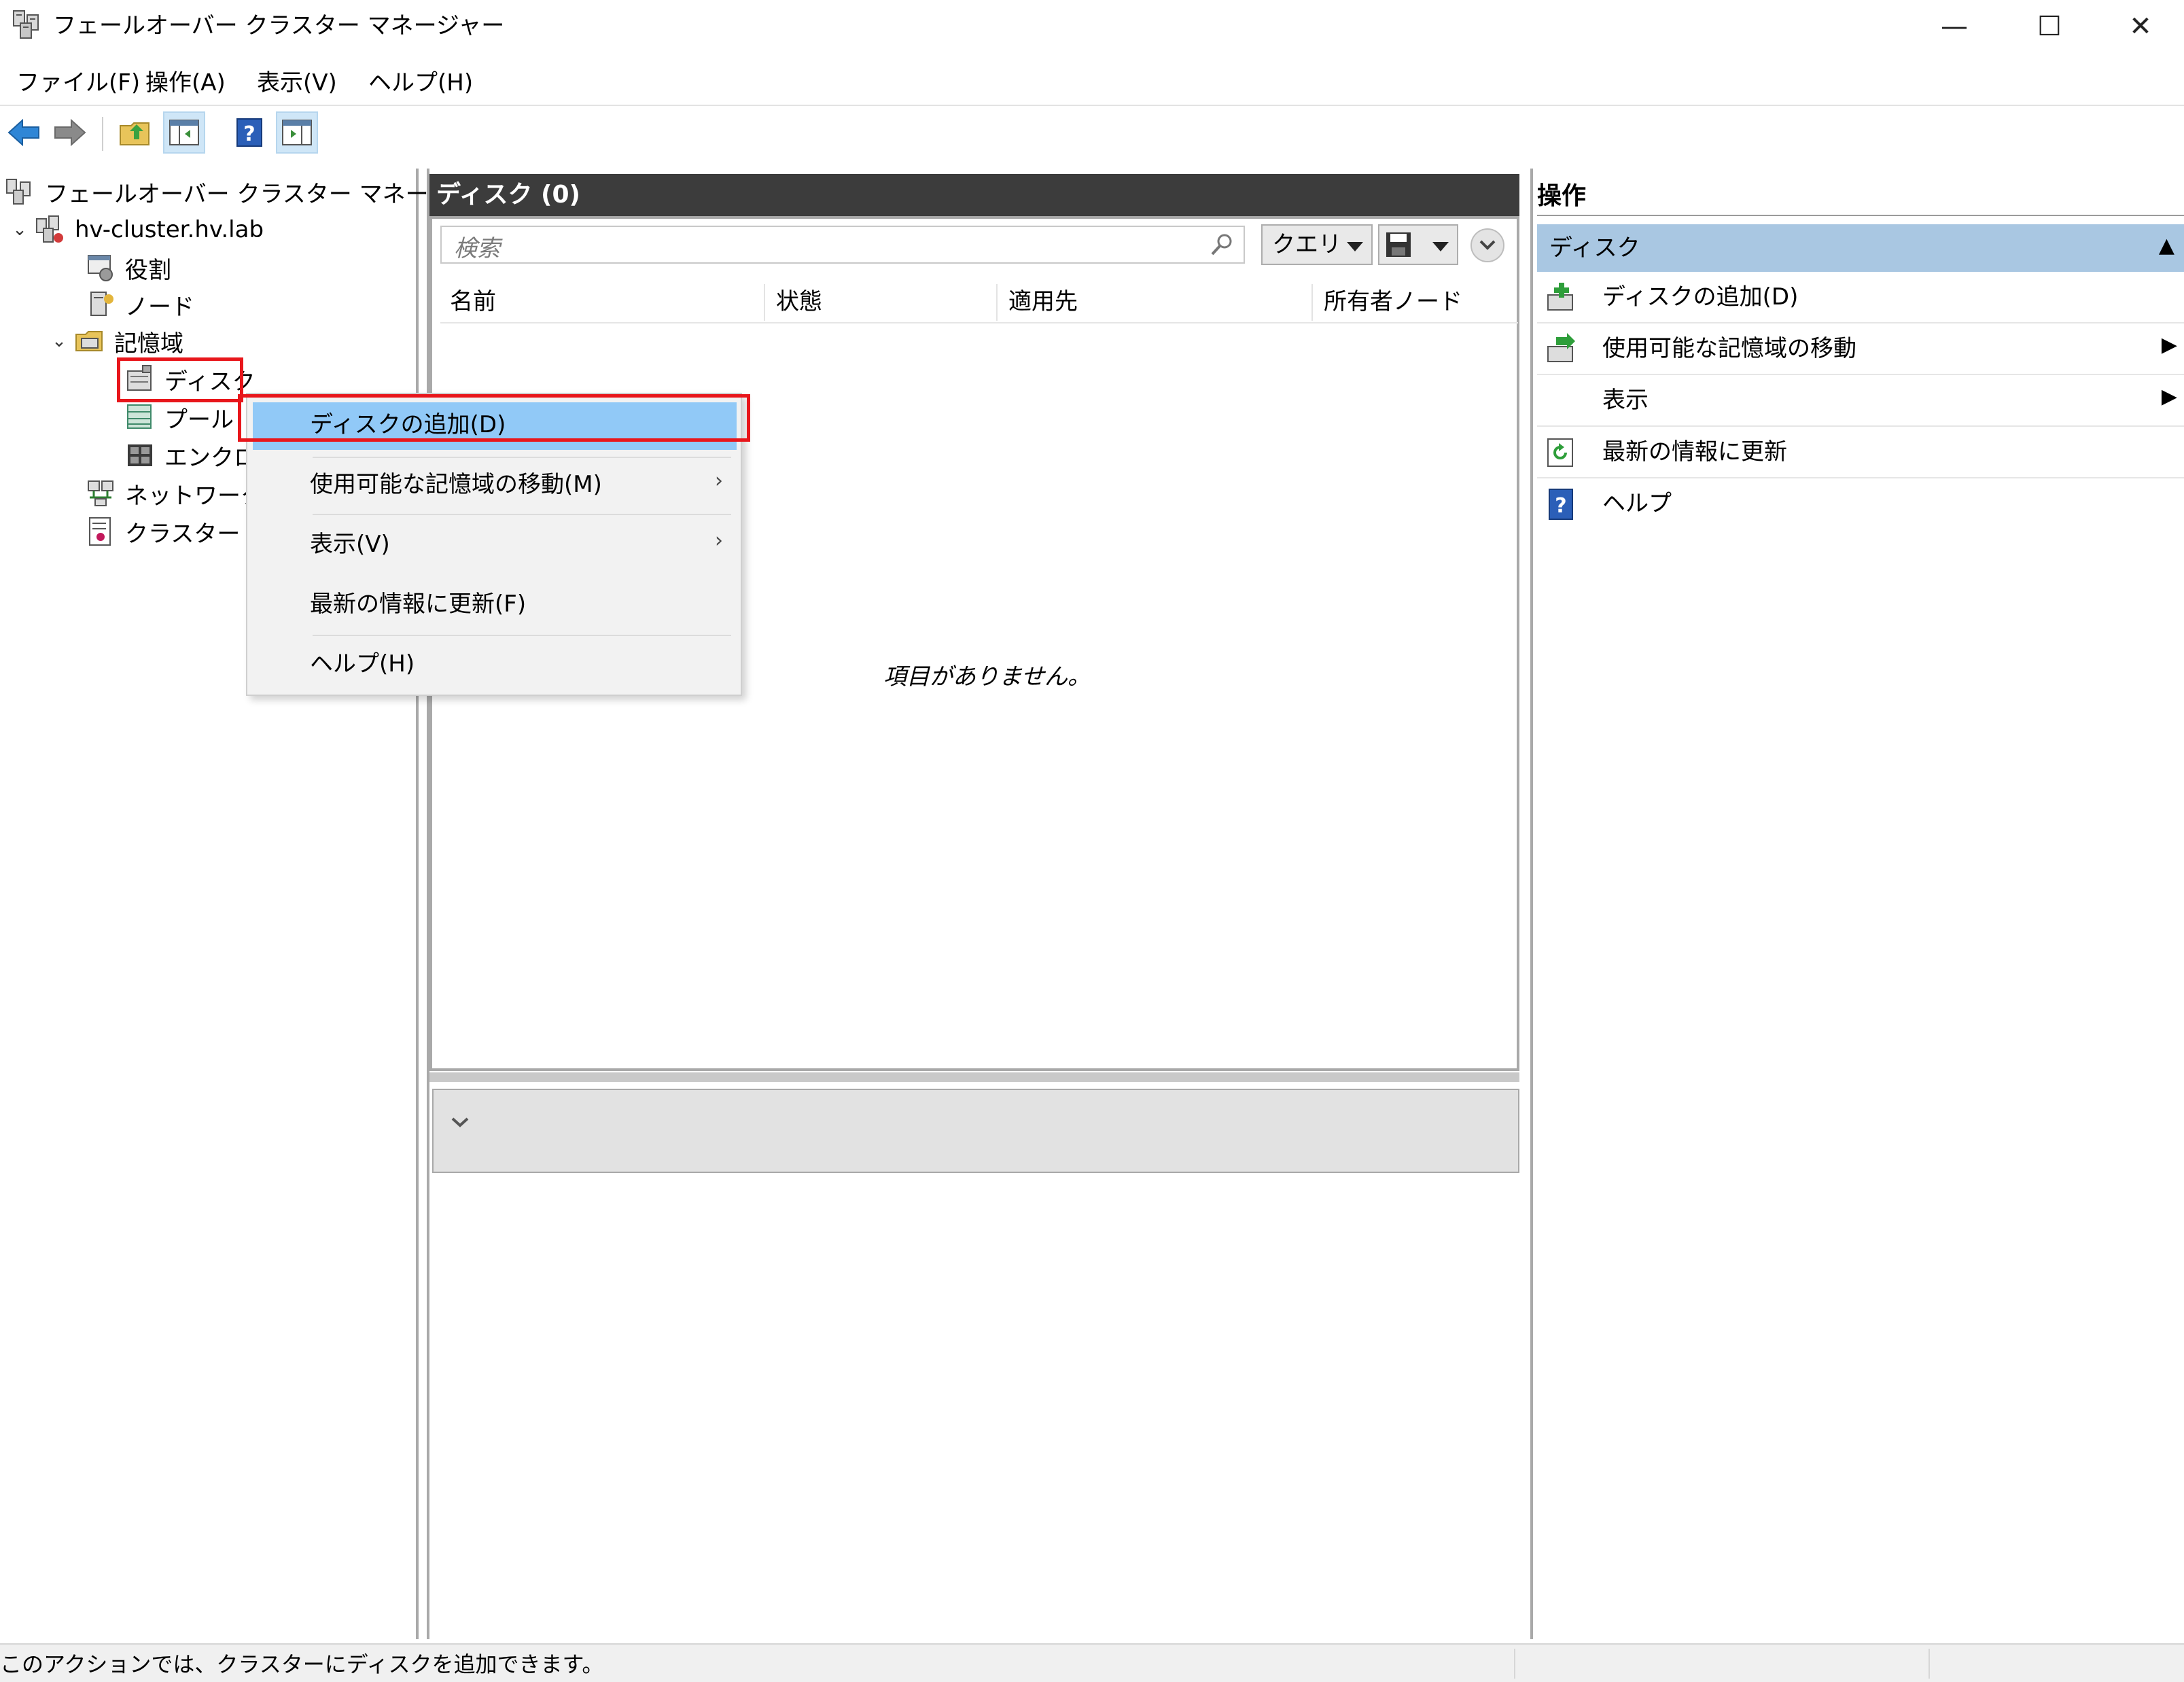 This screenshot has width=2184, height=1682. What do you see at coordinates (101, 304) in the screenshot?
I see `nodes-icon` at bounding box center [101, 304].